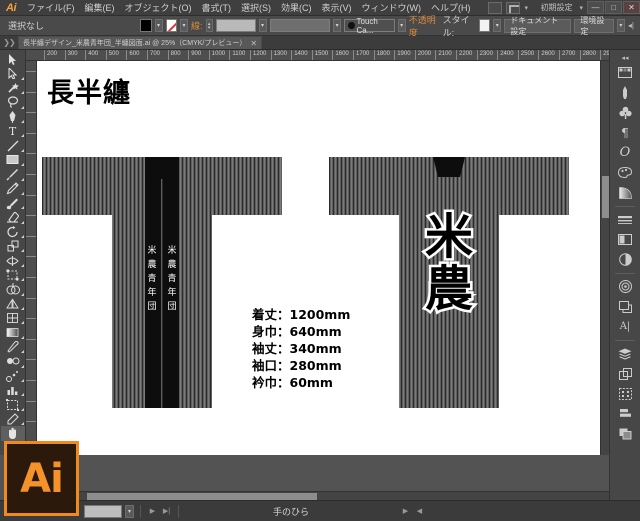 This screenshot has width=640, height=521. I want to click on tool-magic-wand, so click(13, 88).